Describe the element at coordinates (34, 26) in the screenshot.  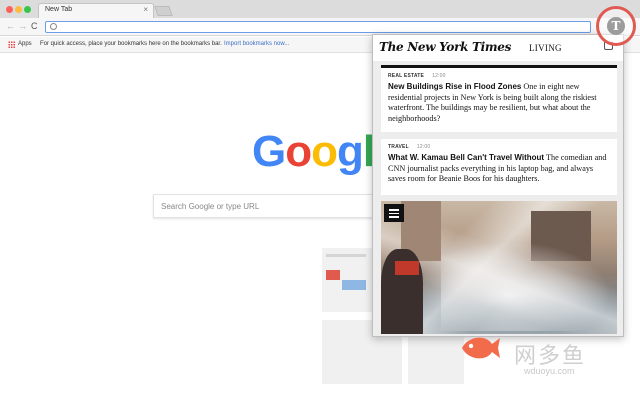
I see `reload-icon: C` at that location.